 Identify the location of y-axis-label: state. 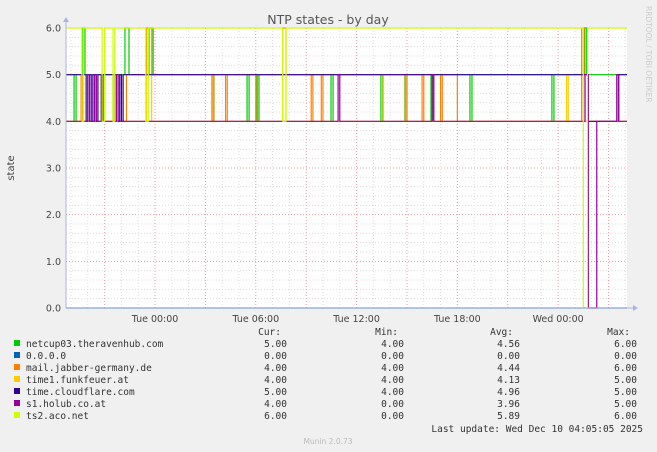
(11, 167).